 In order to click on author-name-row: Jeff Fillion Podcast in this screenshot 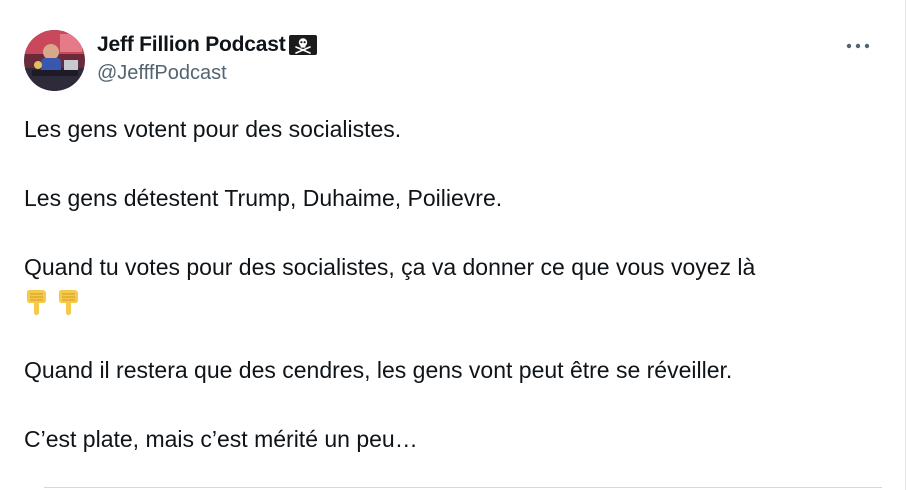, I will do `click(207, 45)`.